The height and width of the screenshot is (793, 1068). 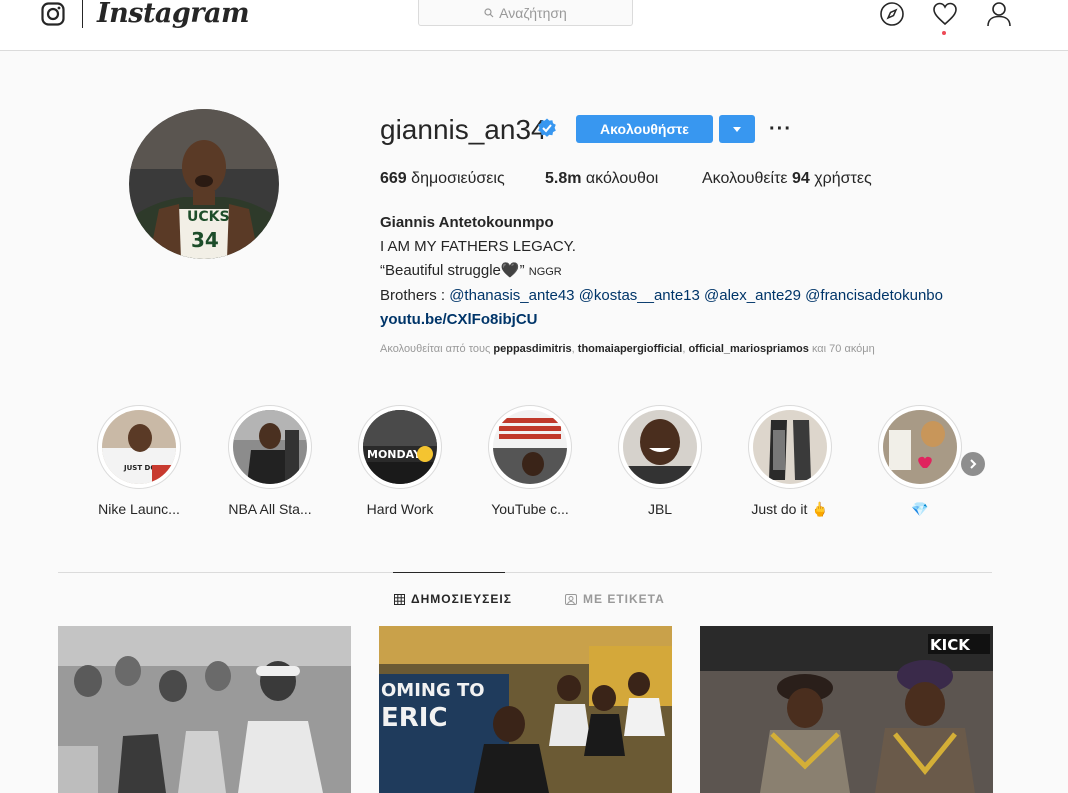 I want to click on post-image: KICK, so click(x=846, y=709).